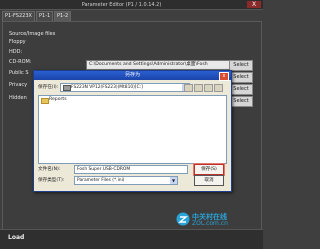 This screenshot has width=320, height=249. I want to click on select-button-cdrom: Select, so click(241, 65).